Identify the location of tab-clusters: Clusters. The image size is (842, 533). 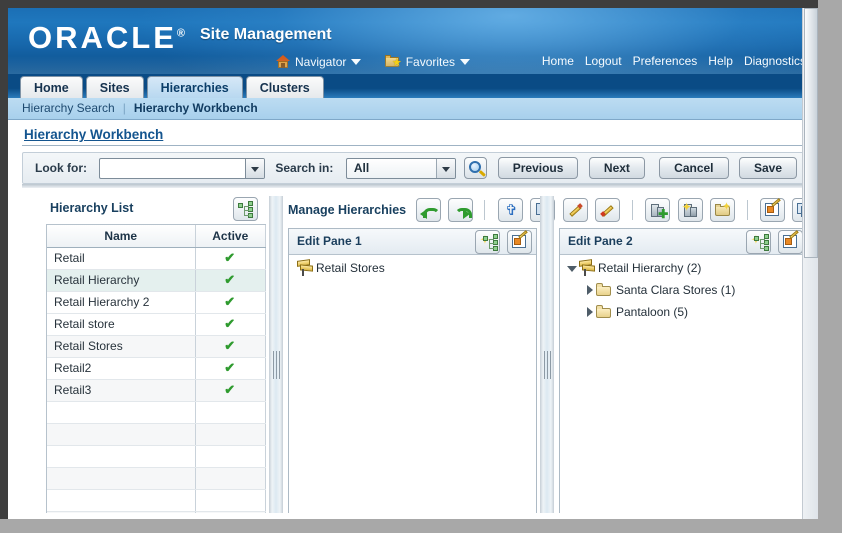
(284, 87).